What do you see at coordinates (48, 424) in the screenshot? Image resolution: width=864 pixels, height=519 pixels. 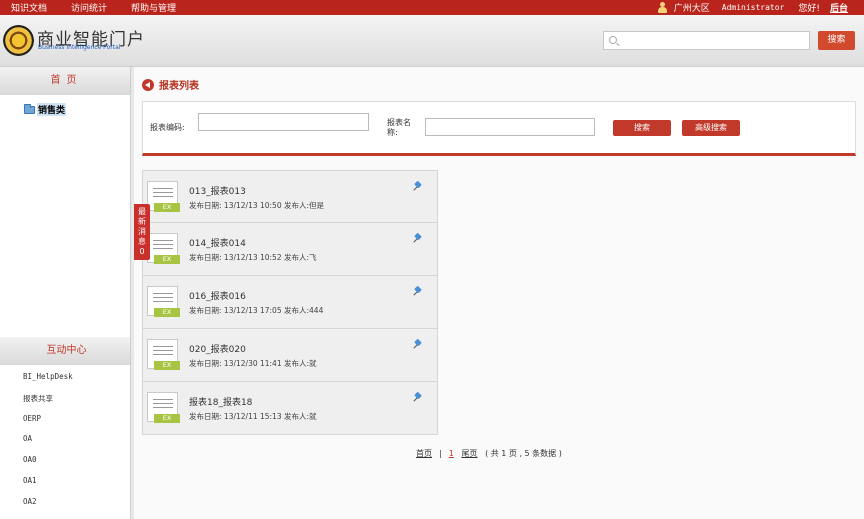 I see `sidebar-link-oerp: OERP` at bounding box center [48, 424].